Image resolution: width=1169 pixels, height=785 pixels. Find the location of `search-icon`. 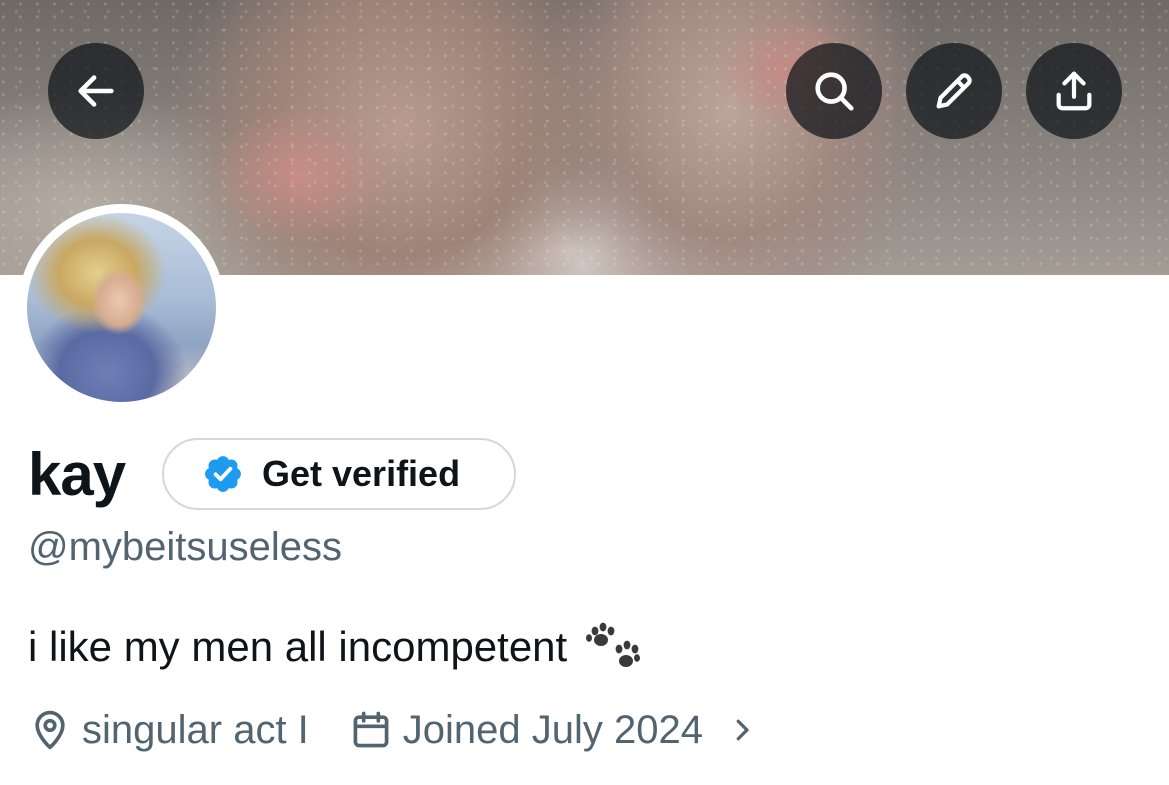

search-icon is located at coordinates (834, 91).